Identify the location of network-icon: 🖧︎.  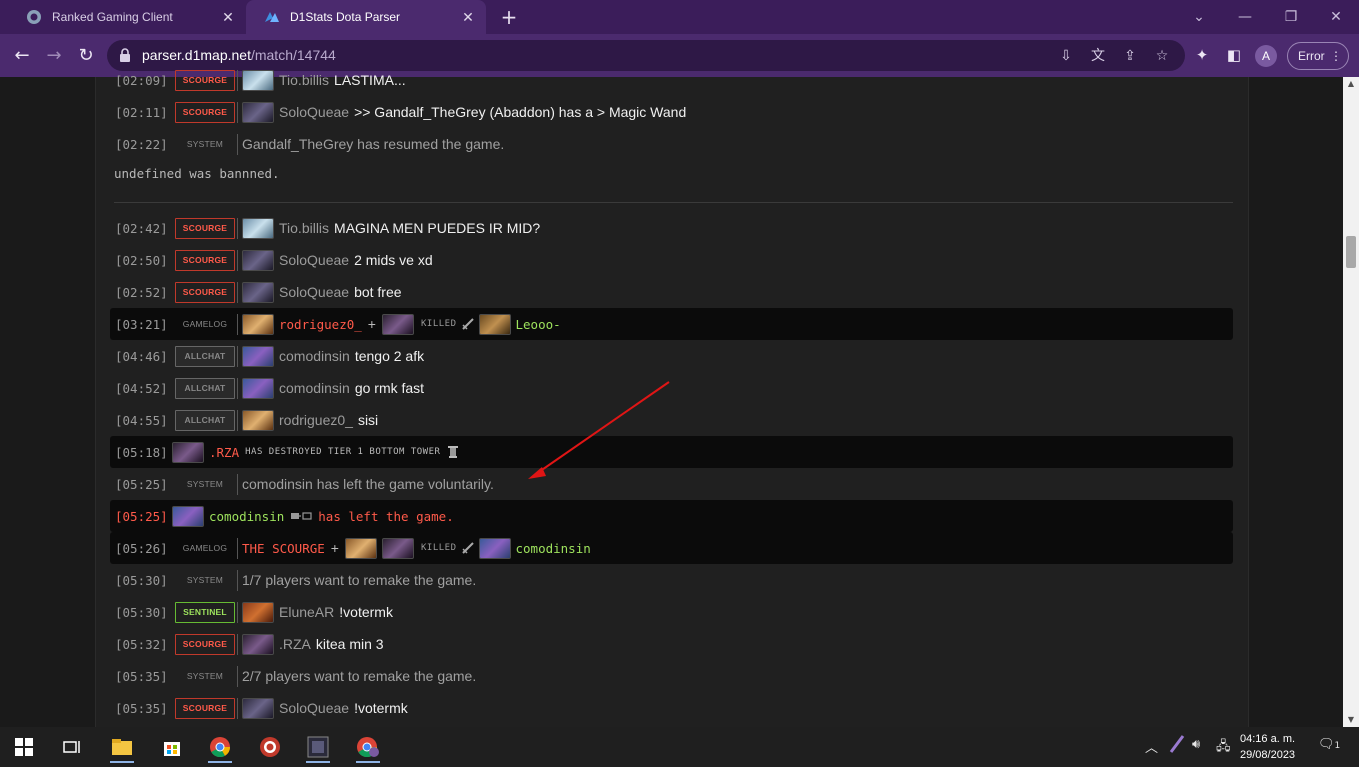
(1223, 748).